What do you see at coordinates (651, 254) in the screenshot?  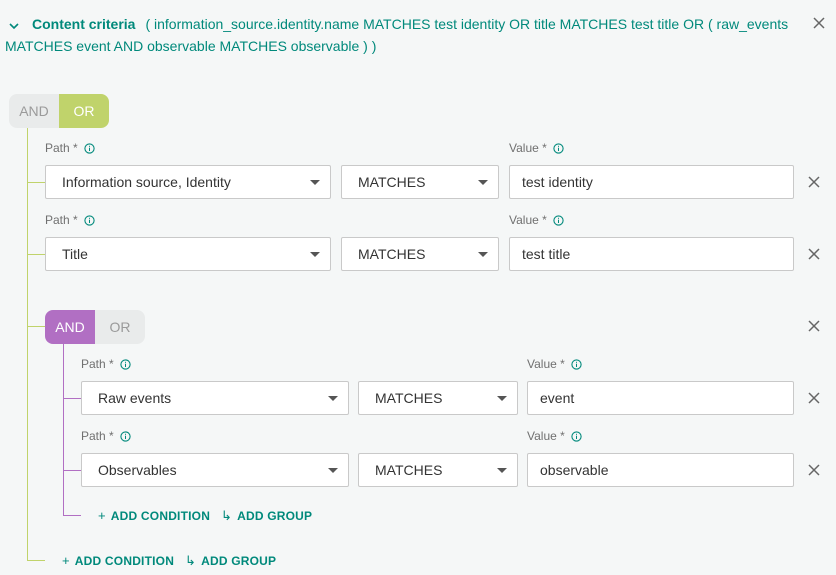 I see `value-input: test title` at bounding box center [651, 254].